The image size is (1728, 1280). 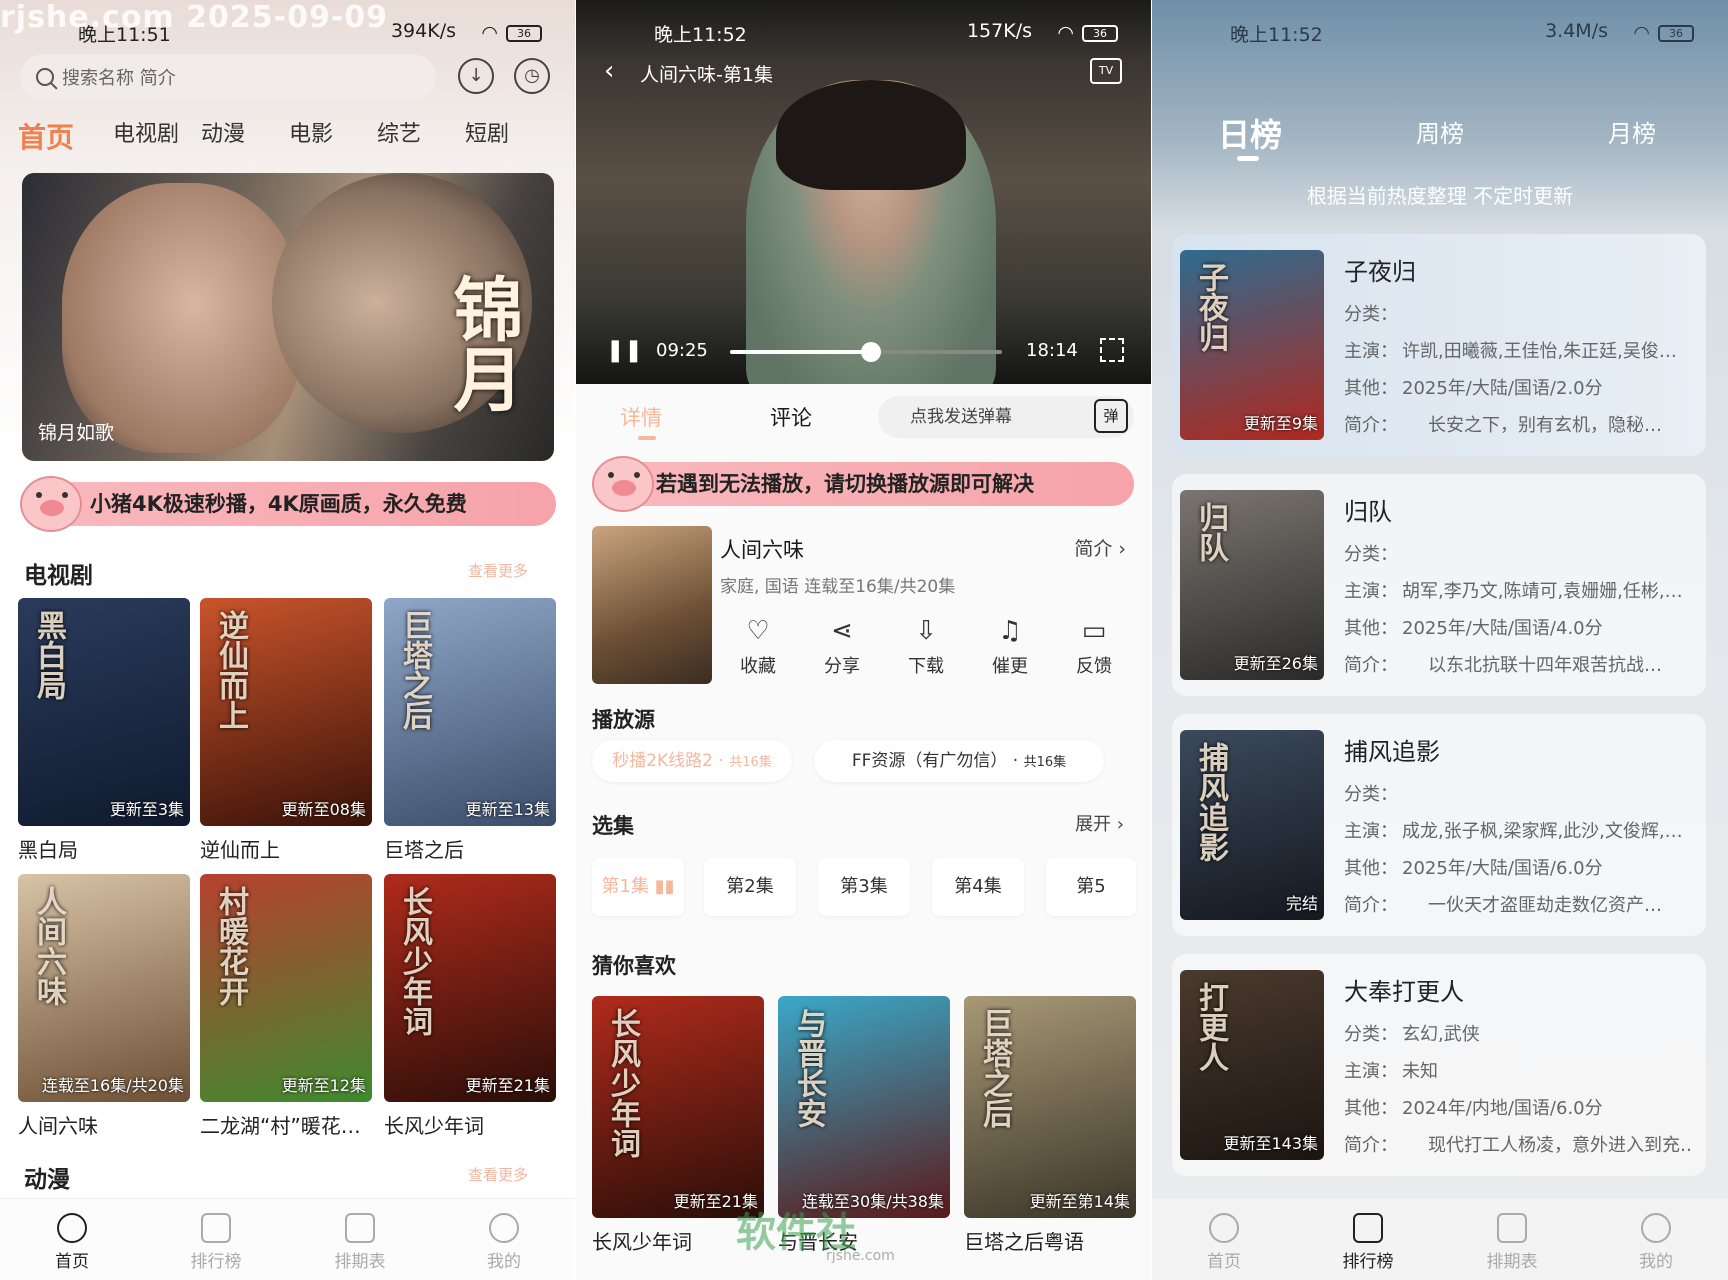 What do you see at coordinates (230, 670) in the screenshot?
I see `poster-art-text: 逆仙而上` at bounding box center [230, 670].